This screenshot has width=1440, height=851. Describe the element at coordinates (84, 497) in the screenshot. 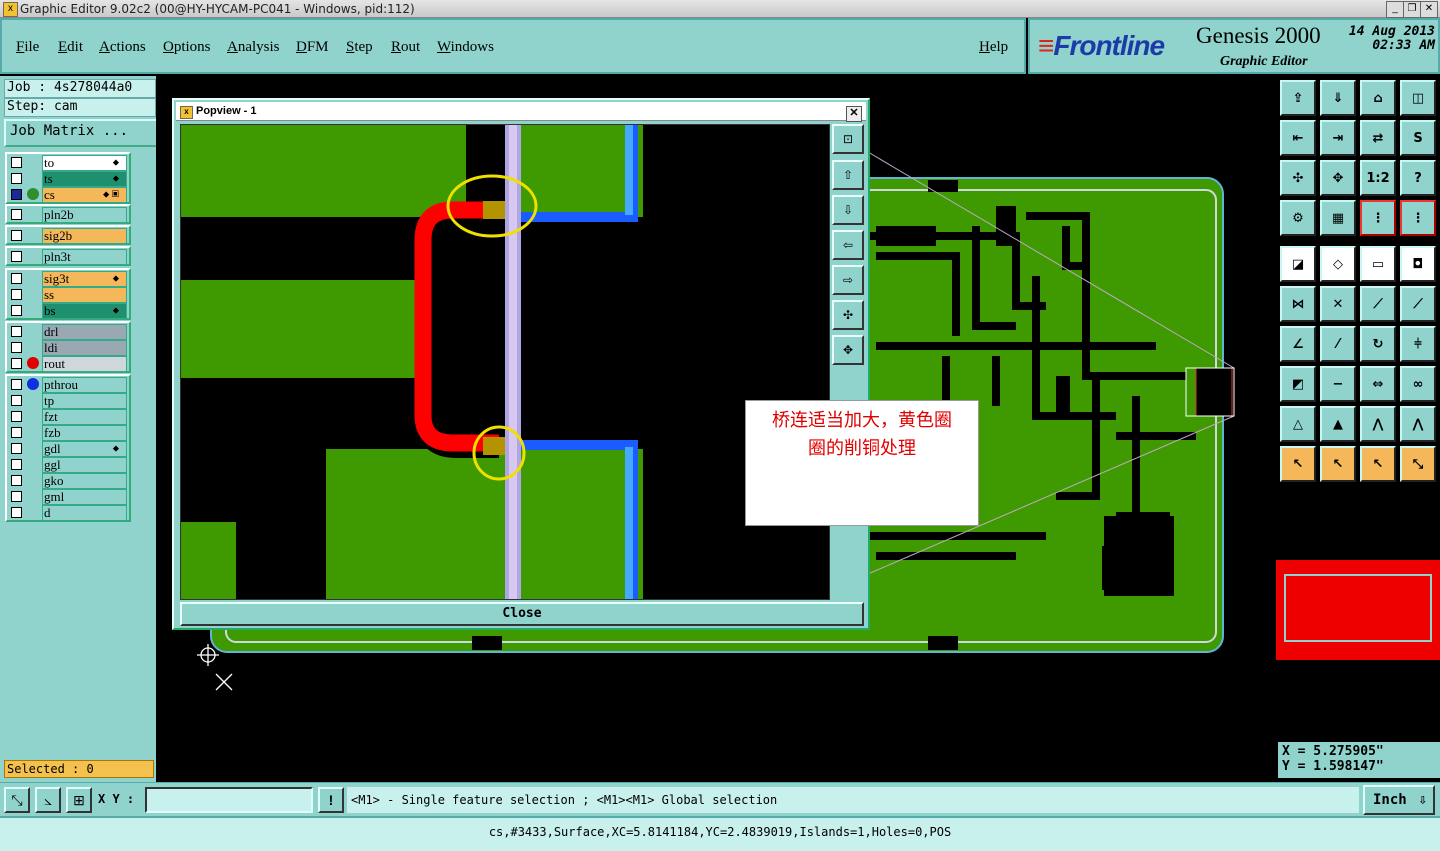

I see `layer-name: gml` at that location.